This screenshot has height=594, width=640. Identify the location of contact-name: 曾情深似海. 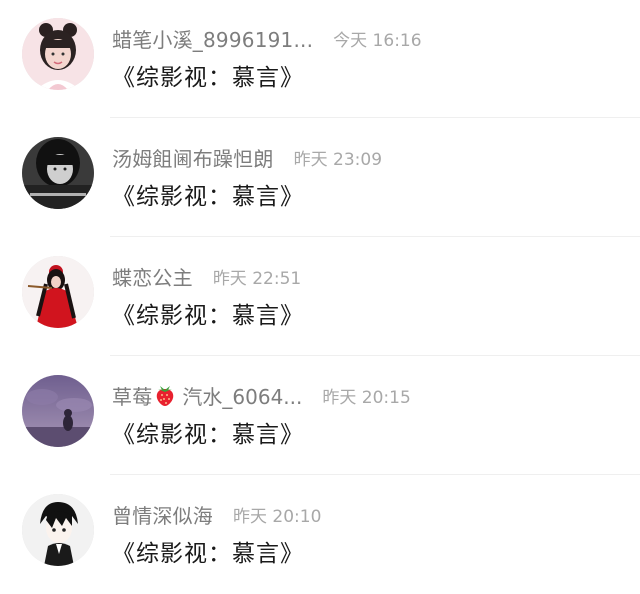
(162, 515).